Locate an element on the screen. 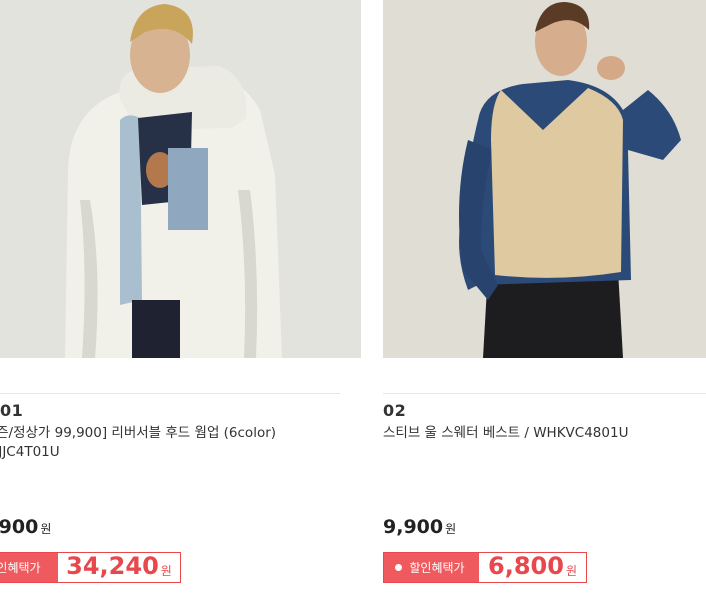 This screenshot has height=609, width=706. price-value: 9,900 is located at coordinates (413, 527).